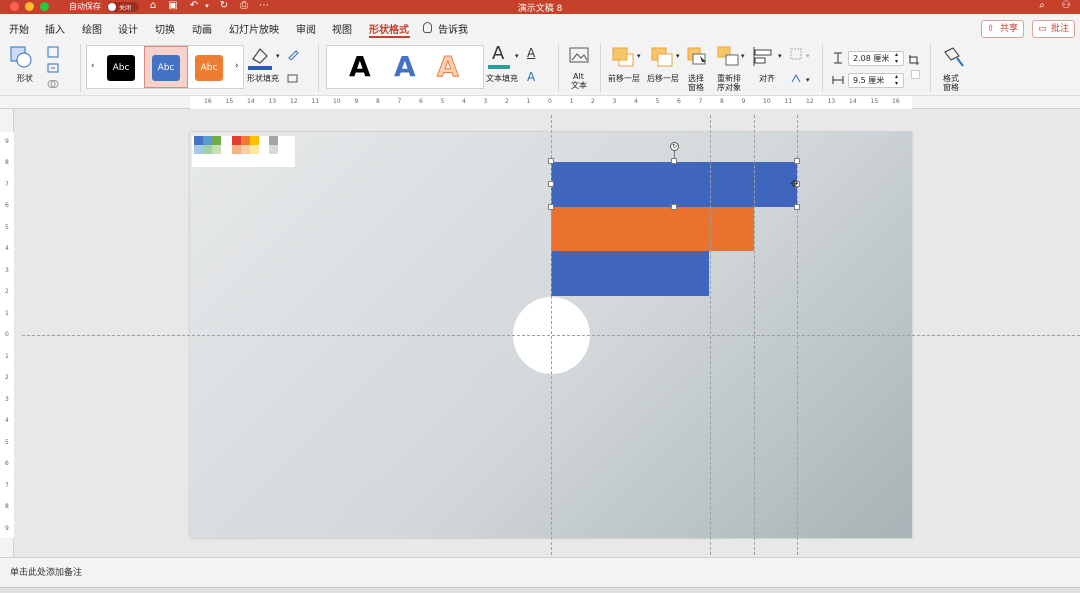 This screenshot has height=593, width=1080. Describe the element at coordinates (991, 29) in the screenshot. I see `share-icon: ⇧` at that location.